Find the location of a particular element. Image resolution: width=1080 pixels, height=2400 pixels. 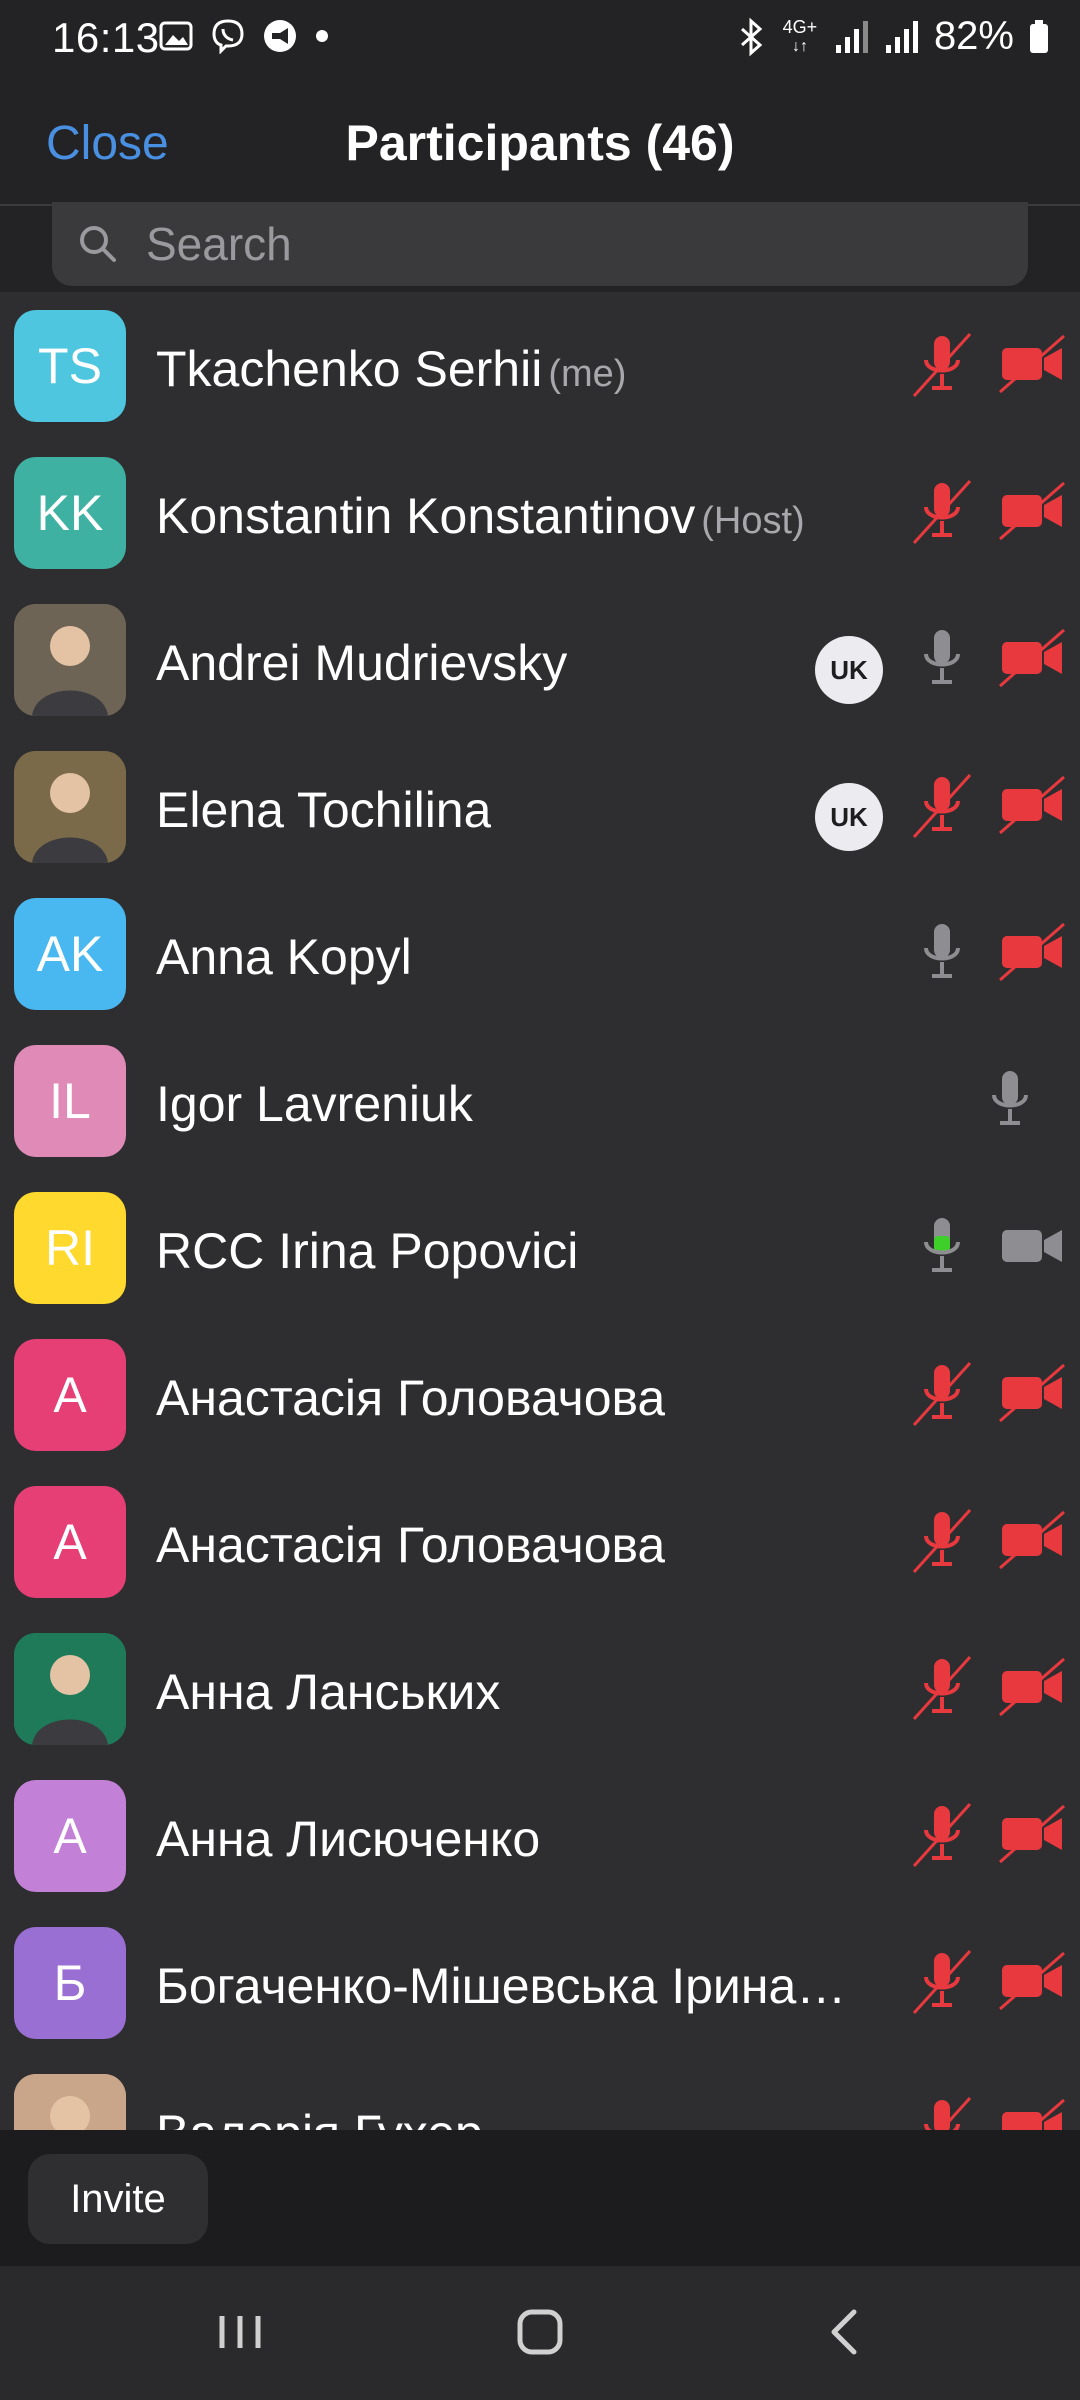

notification-icons is located at coordinates (244, 36).